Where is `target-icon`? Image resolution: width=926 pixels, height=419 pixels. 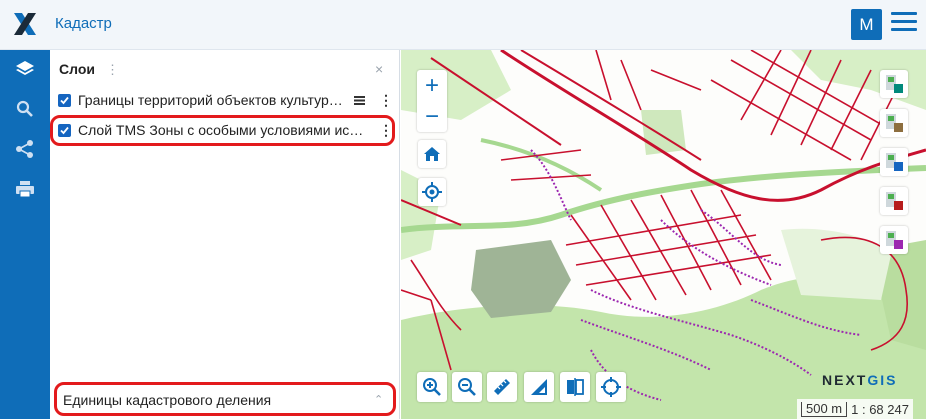 target-icon is located at coordinates (611, 387).